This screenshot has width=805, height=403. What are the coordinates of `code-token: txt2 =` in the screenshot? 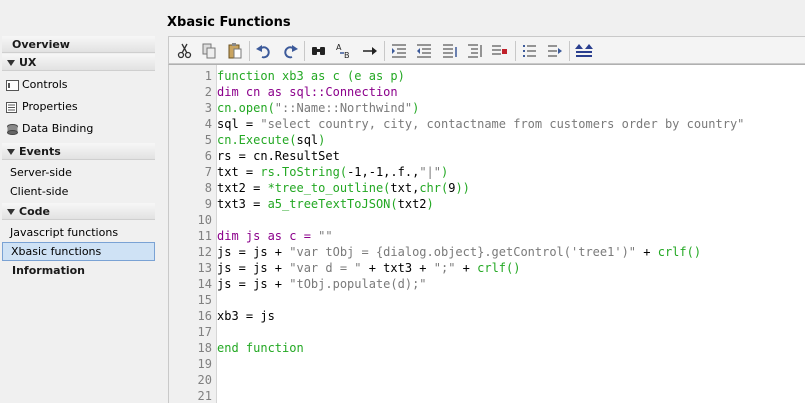 It's located at (242, 188).